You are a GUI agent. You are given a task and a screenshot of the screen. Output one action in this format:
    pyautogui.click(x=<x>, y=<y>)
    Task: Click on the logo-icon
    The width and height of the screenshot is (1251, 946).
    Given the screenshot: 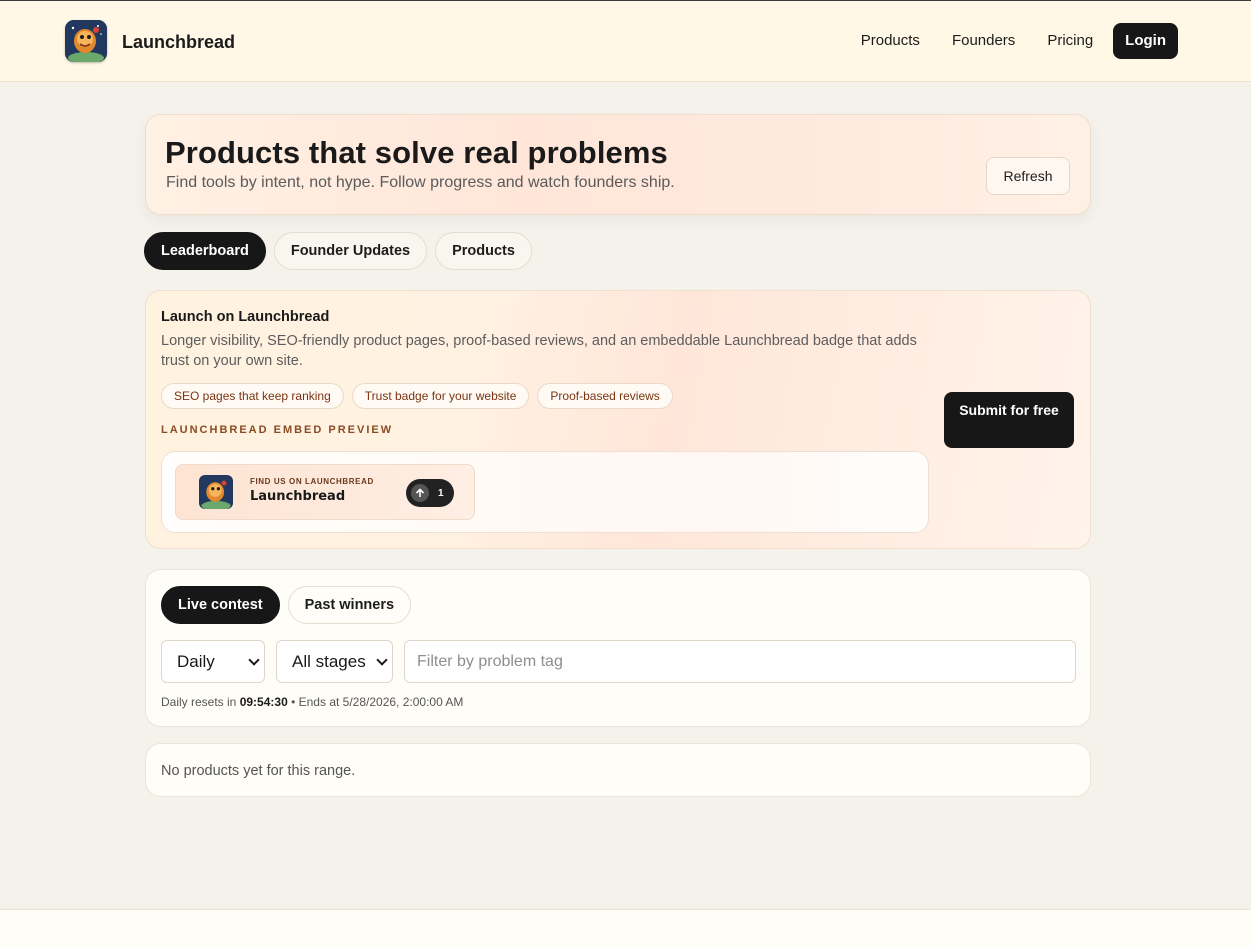 What is the action you would take?
    pyautogui.click(x=86, y=41)
    